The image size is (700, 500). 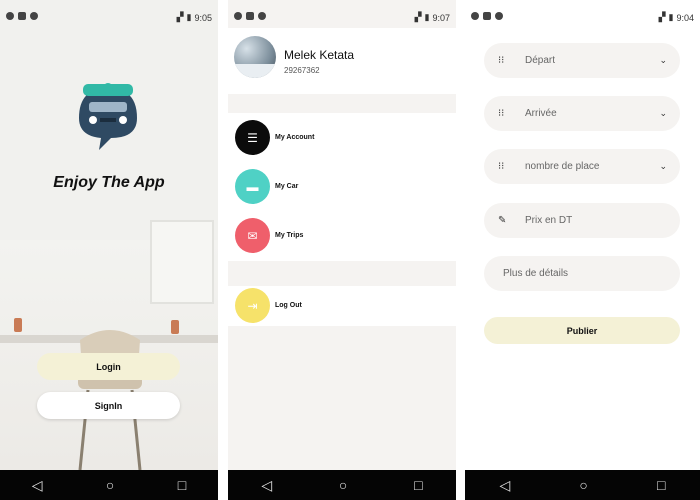 I want to click on user-phone: 29267362, so click(x=302, y=70).